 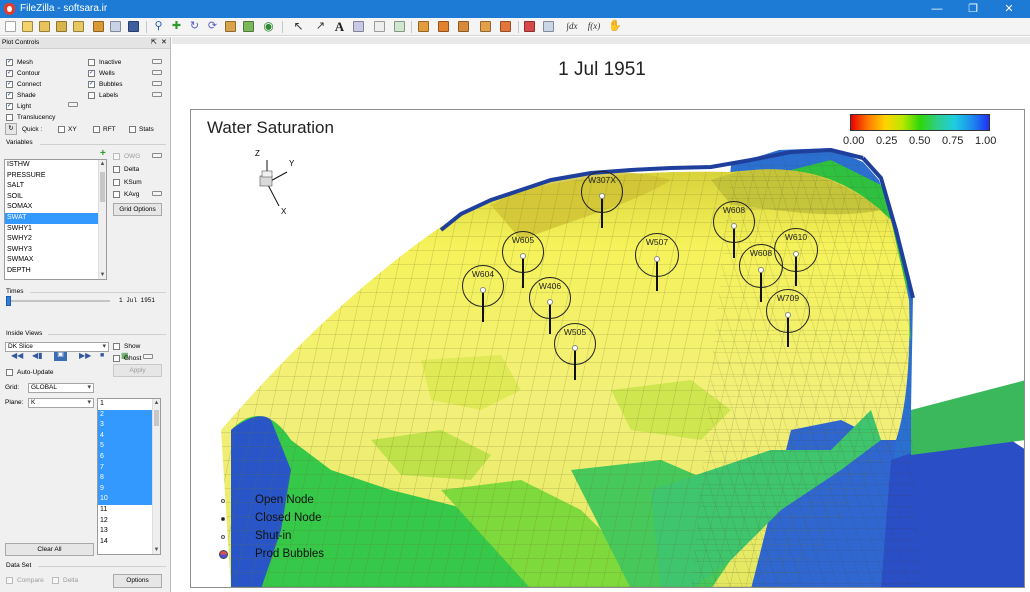 What do you see at coordinates (103, 154) in the screenshot?
I see `add-variable-icon: +` at bounding box center [103, 154].